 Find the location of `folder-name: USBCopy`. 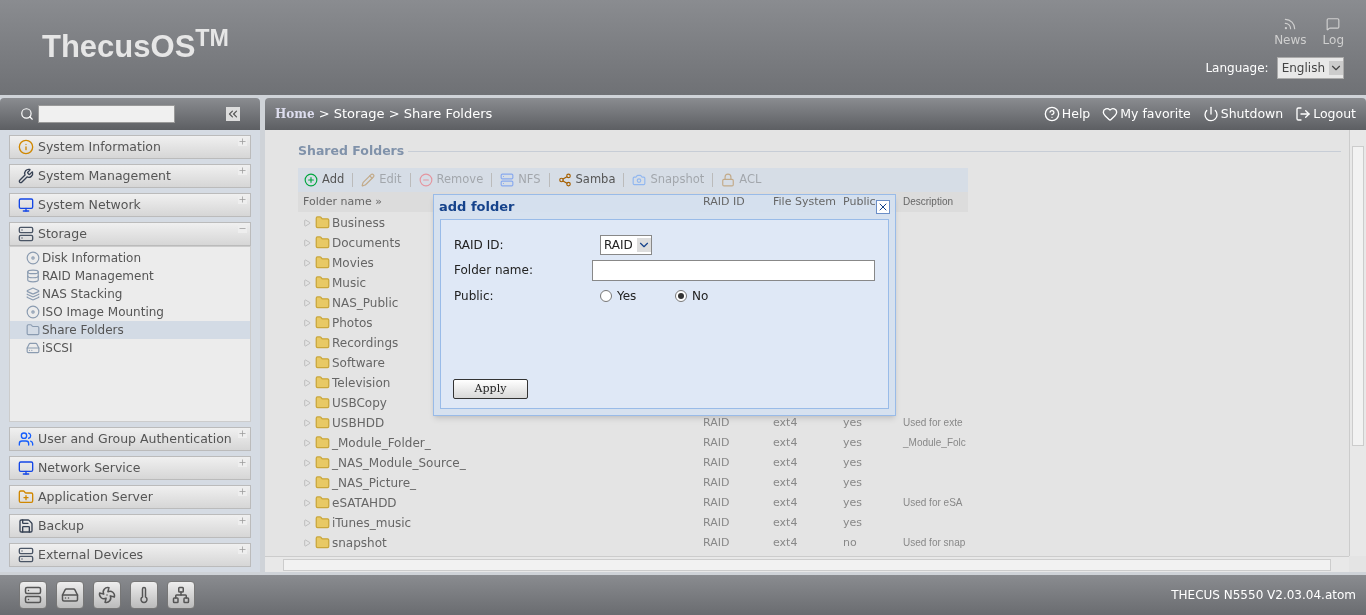

folder-name: USBCopy is located at coordinates (359, 403).